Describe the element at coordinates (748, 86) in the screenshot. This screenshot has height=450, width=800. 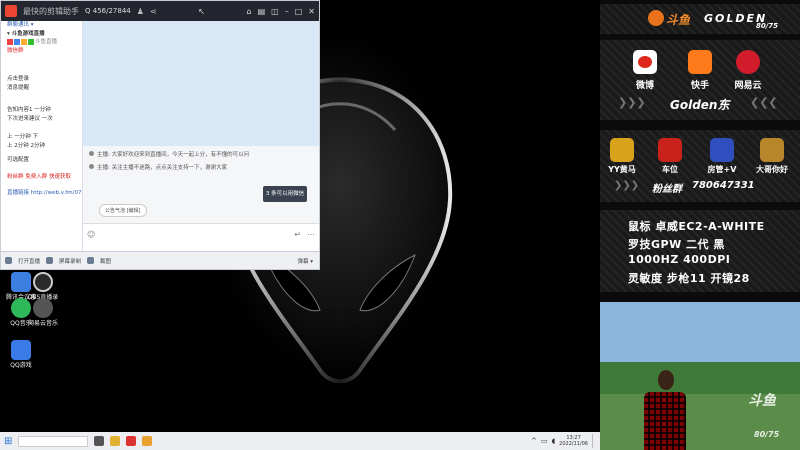
I see `social-label: 网易云` at that location.